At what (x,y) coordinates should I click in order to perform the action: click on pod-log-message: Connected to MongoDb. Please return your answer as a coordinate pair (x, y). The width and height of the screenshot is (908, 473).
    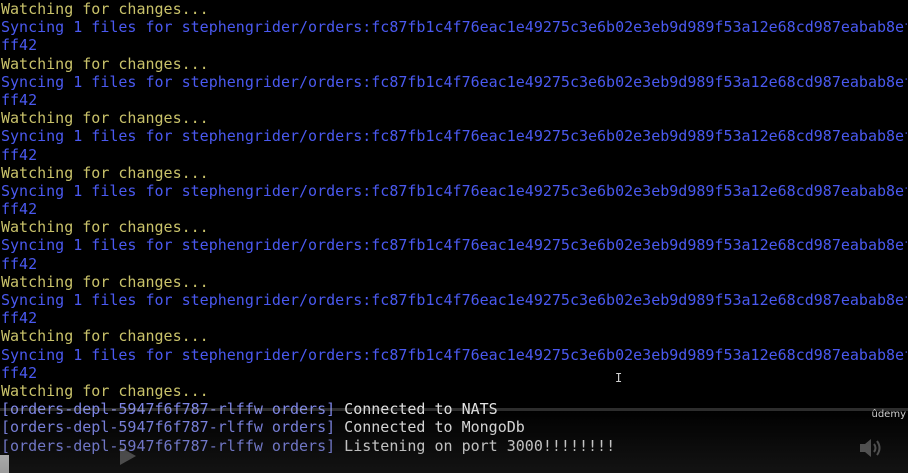
    Looking at the image, I should click on (430, 427).